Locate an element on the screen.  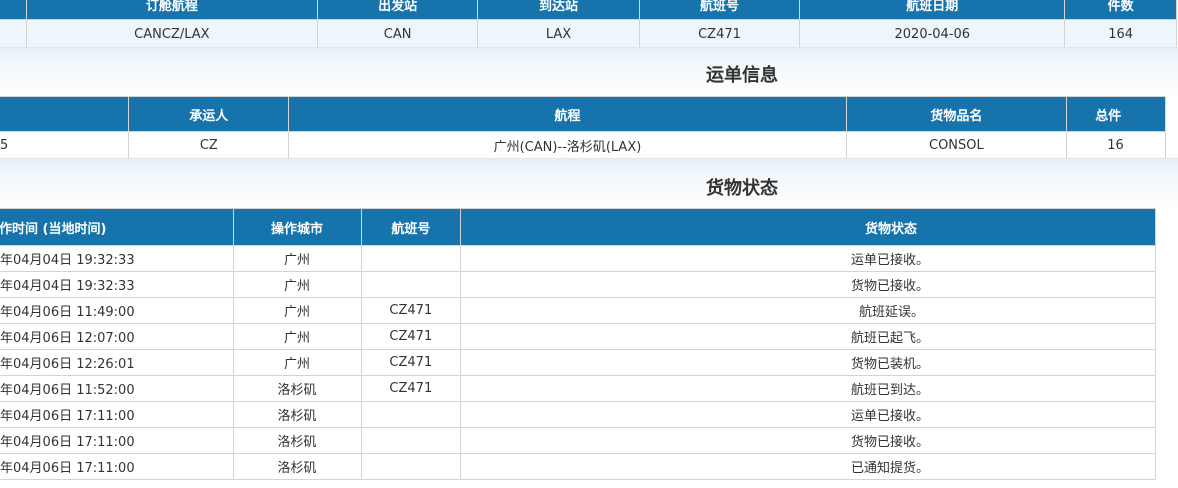
waybill-cell-no: 5 is located at coordinates (65, 145).